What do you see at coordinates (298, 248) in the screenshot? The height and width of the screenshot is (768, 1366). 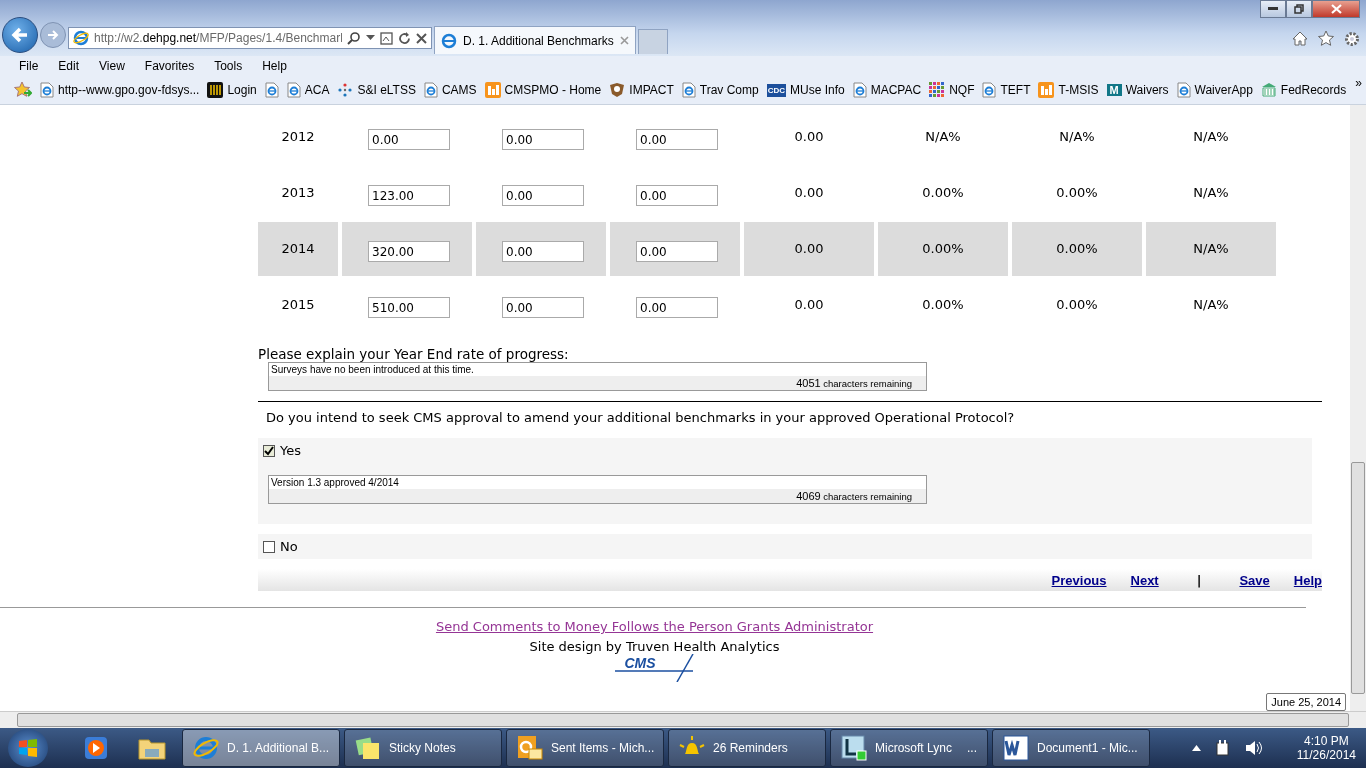 I see `year-cell: 2014` at bounding box center [298, 248].